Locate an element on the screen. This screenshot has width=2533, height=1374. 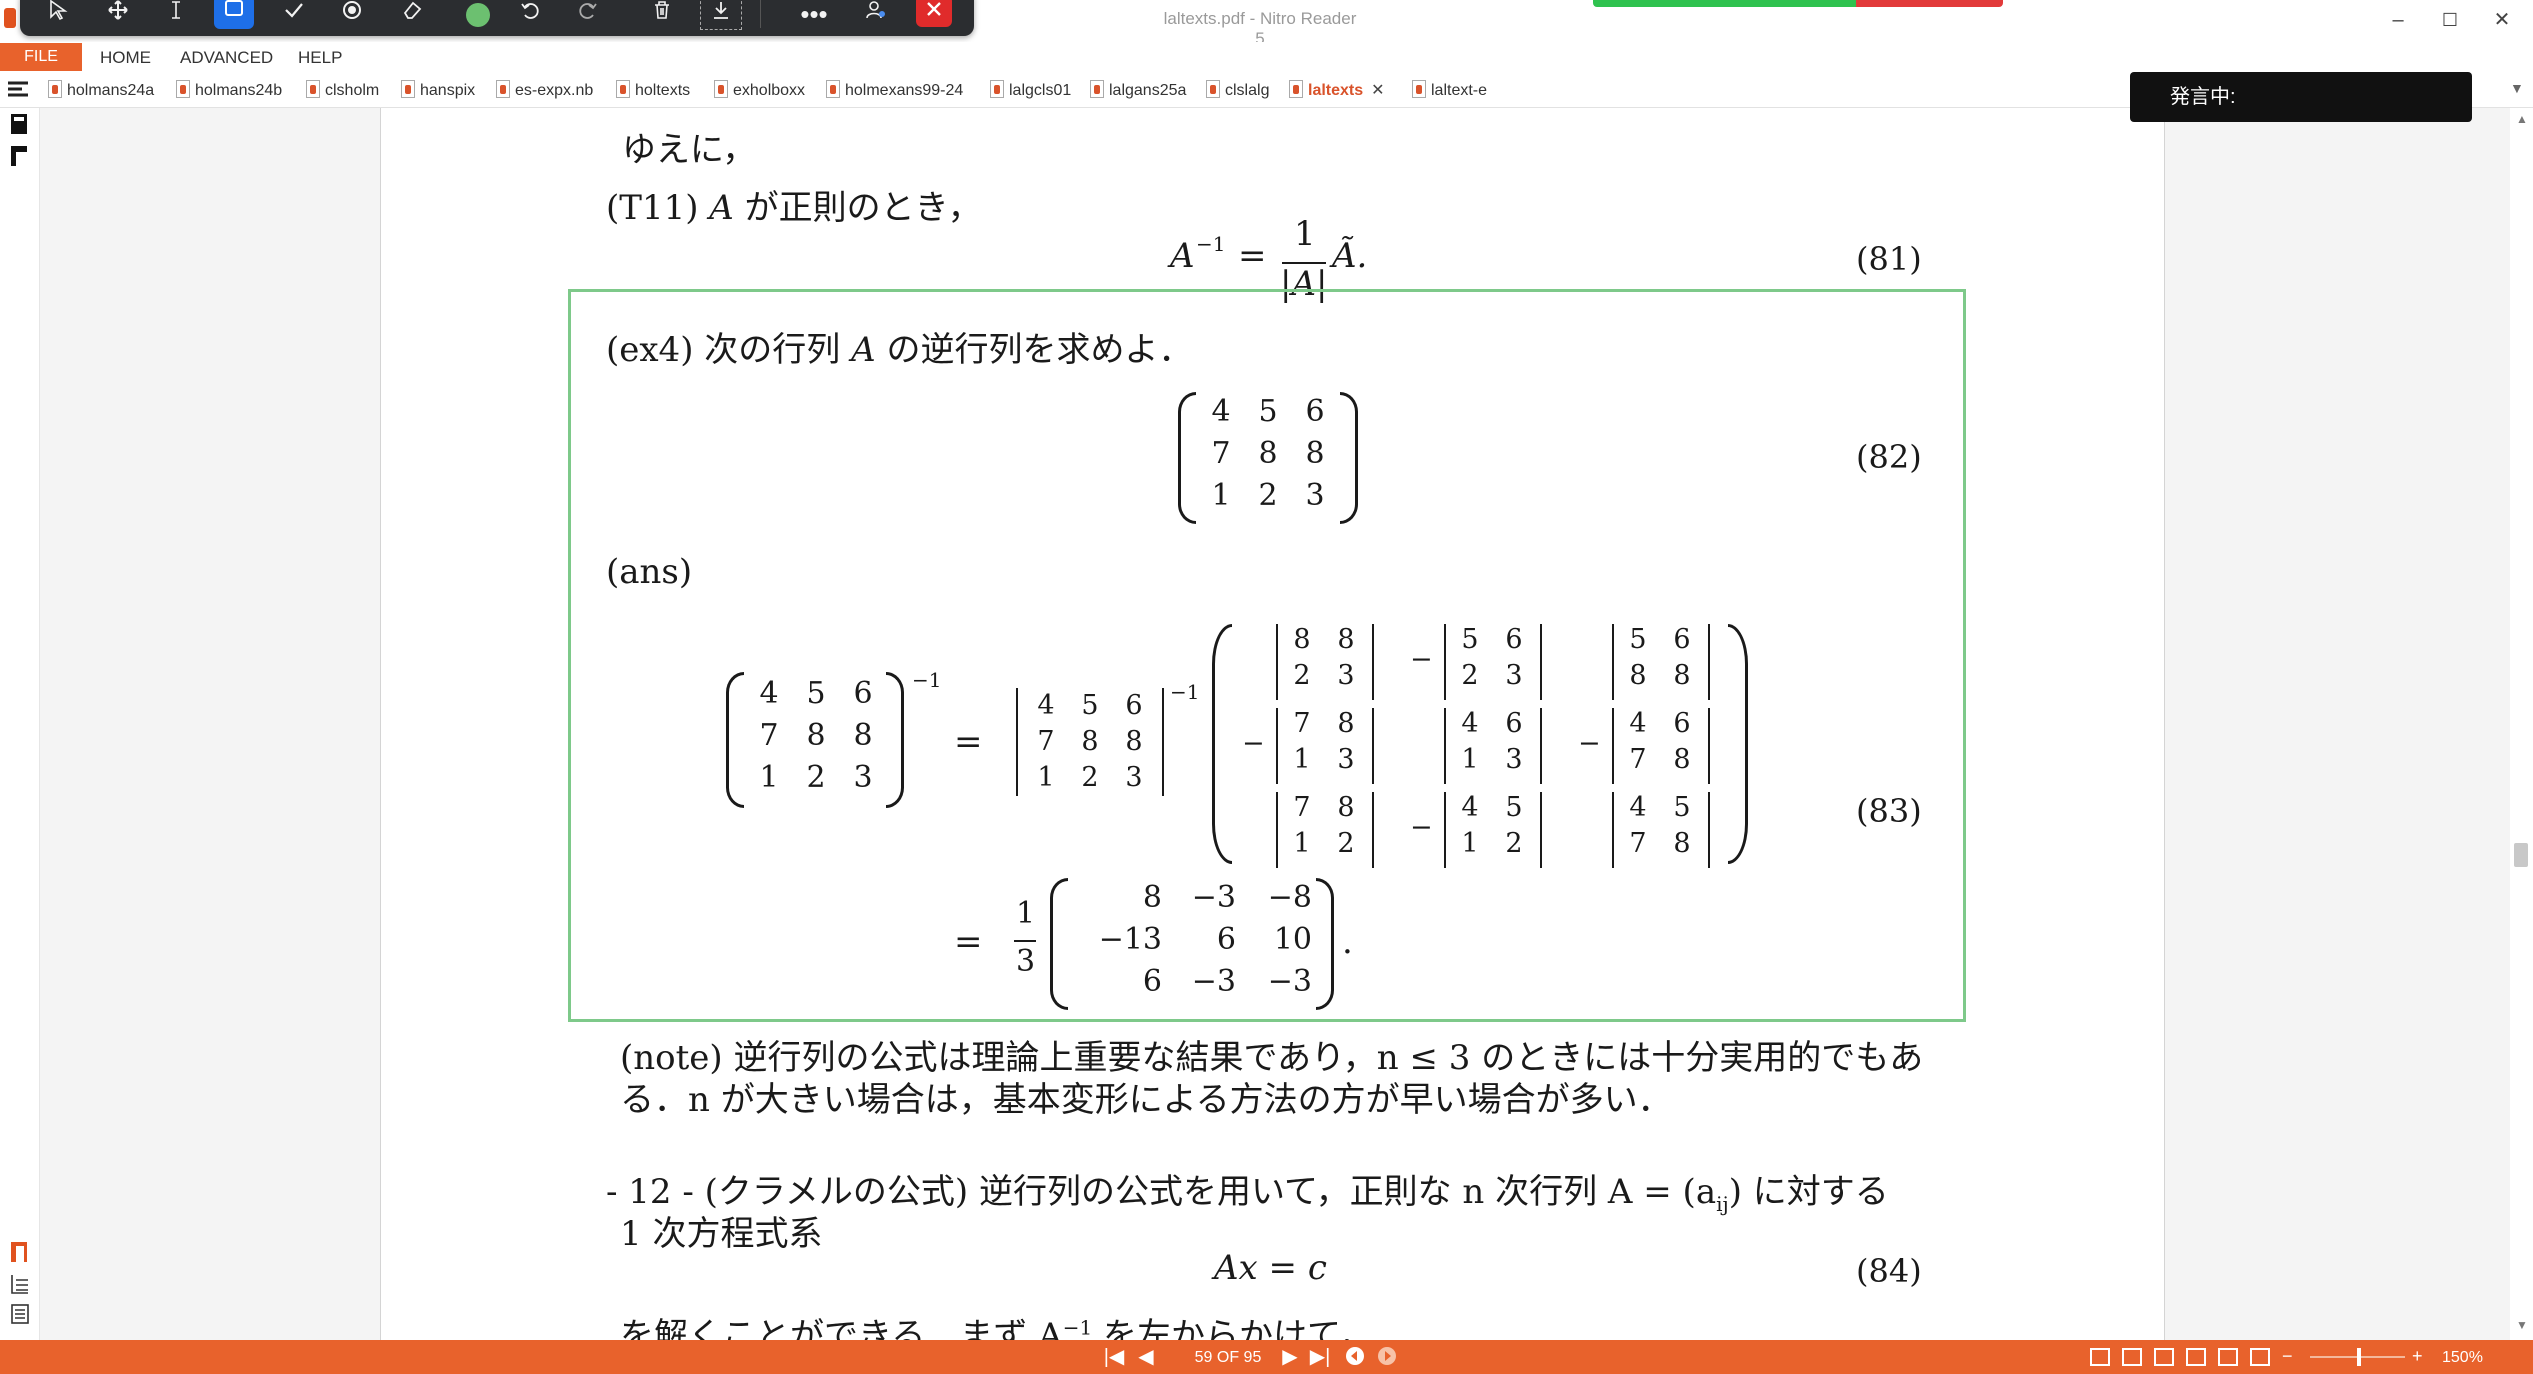
matrix-cell: 8 is located at coordinates (1152, 897).